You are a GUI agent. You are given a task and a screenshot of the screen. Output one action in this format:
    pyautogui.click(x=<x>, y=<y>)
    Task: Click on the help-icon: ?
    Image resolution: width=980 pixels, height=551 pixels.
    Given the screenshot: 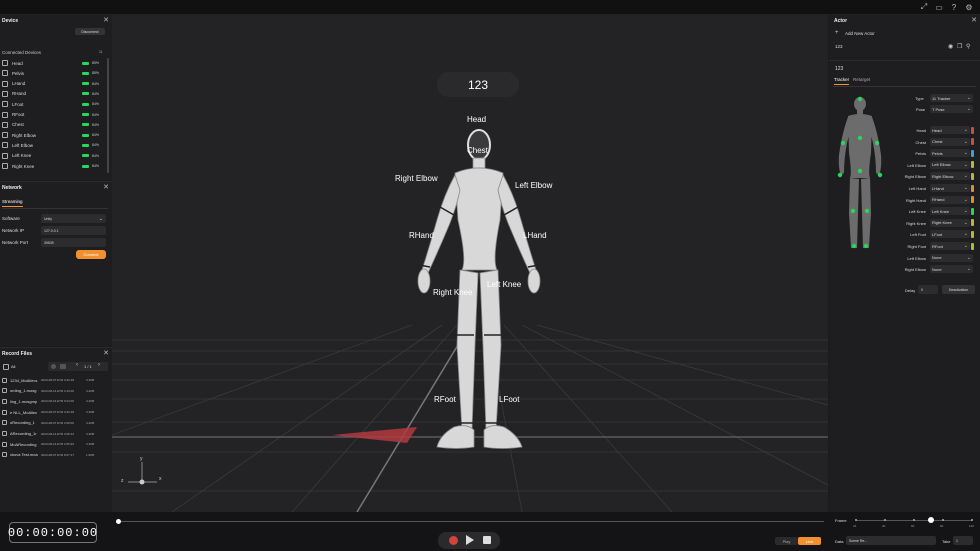 What is the action you would take?
    pyautogui.click(x=954, y=7)
    